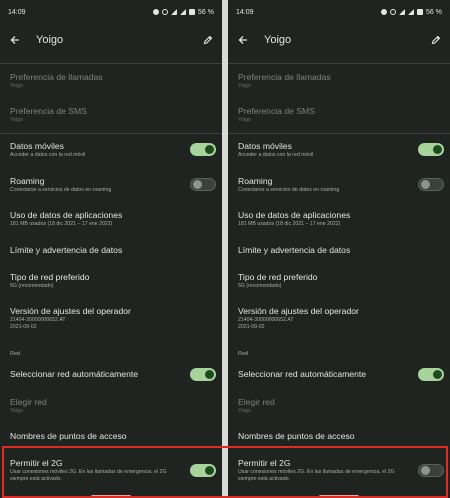  Describe the element at coordinates (37, 146) in the screenshot. I see `mobile-data-title: Datos móviles` at that location.